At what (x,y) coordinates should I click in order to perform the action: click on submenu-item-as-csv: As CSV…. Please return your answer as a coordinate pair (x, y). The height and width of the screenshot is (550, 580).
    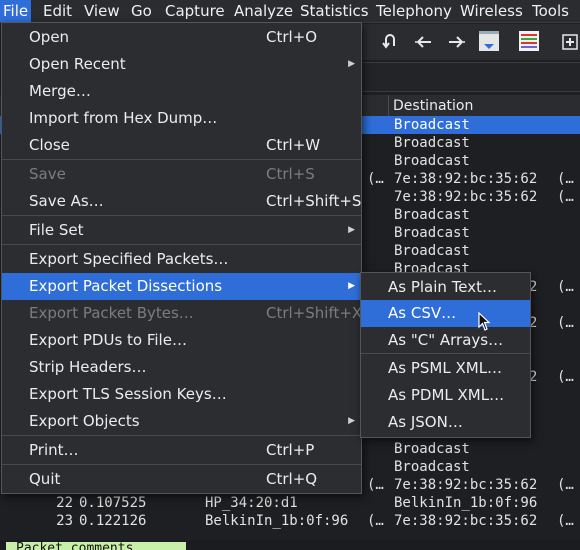
    Looking at the image, I should click on (445, 313).